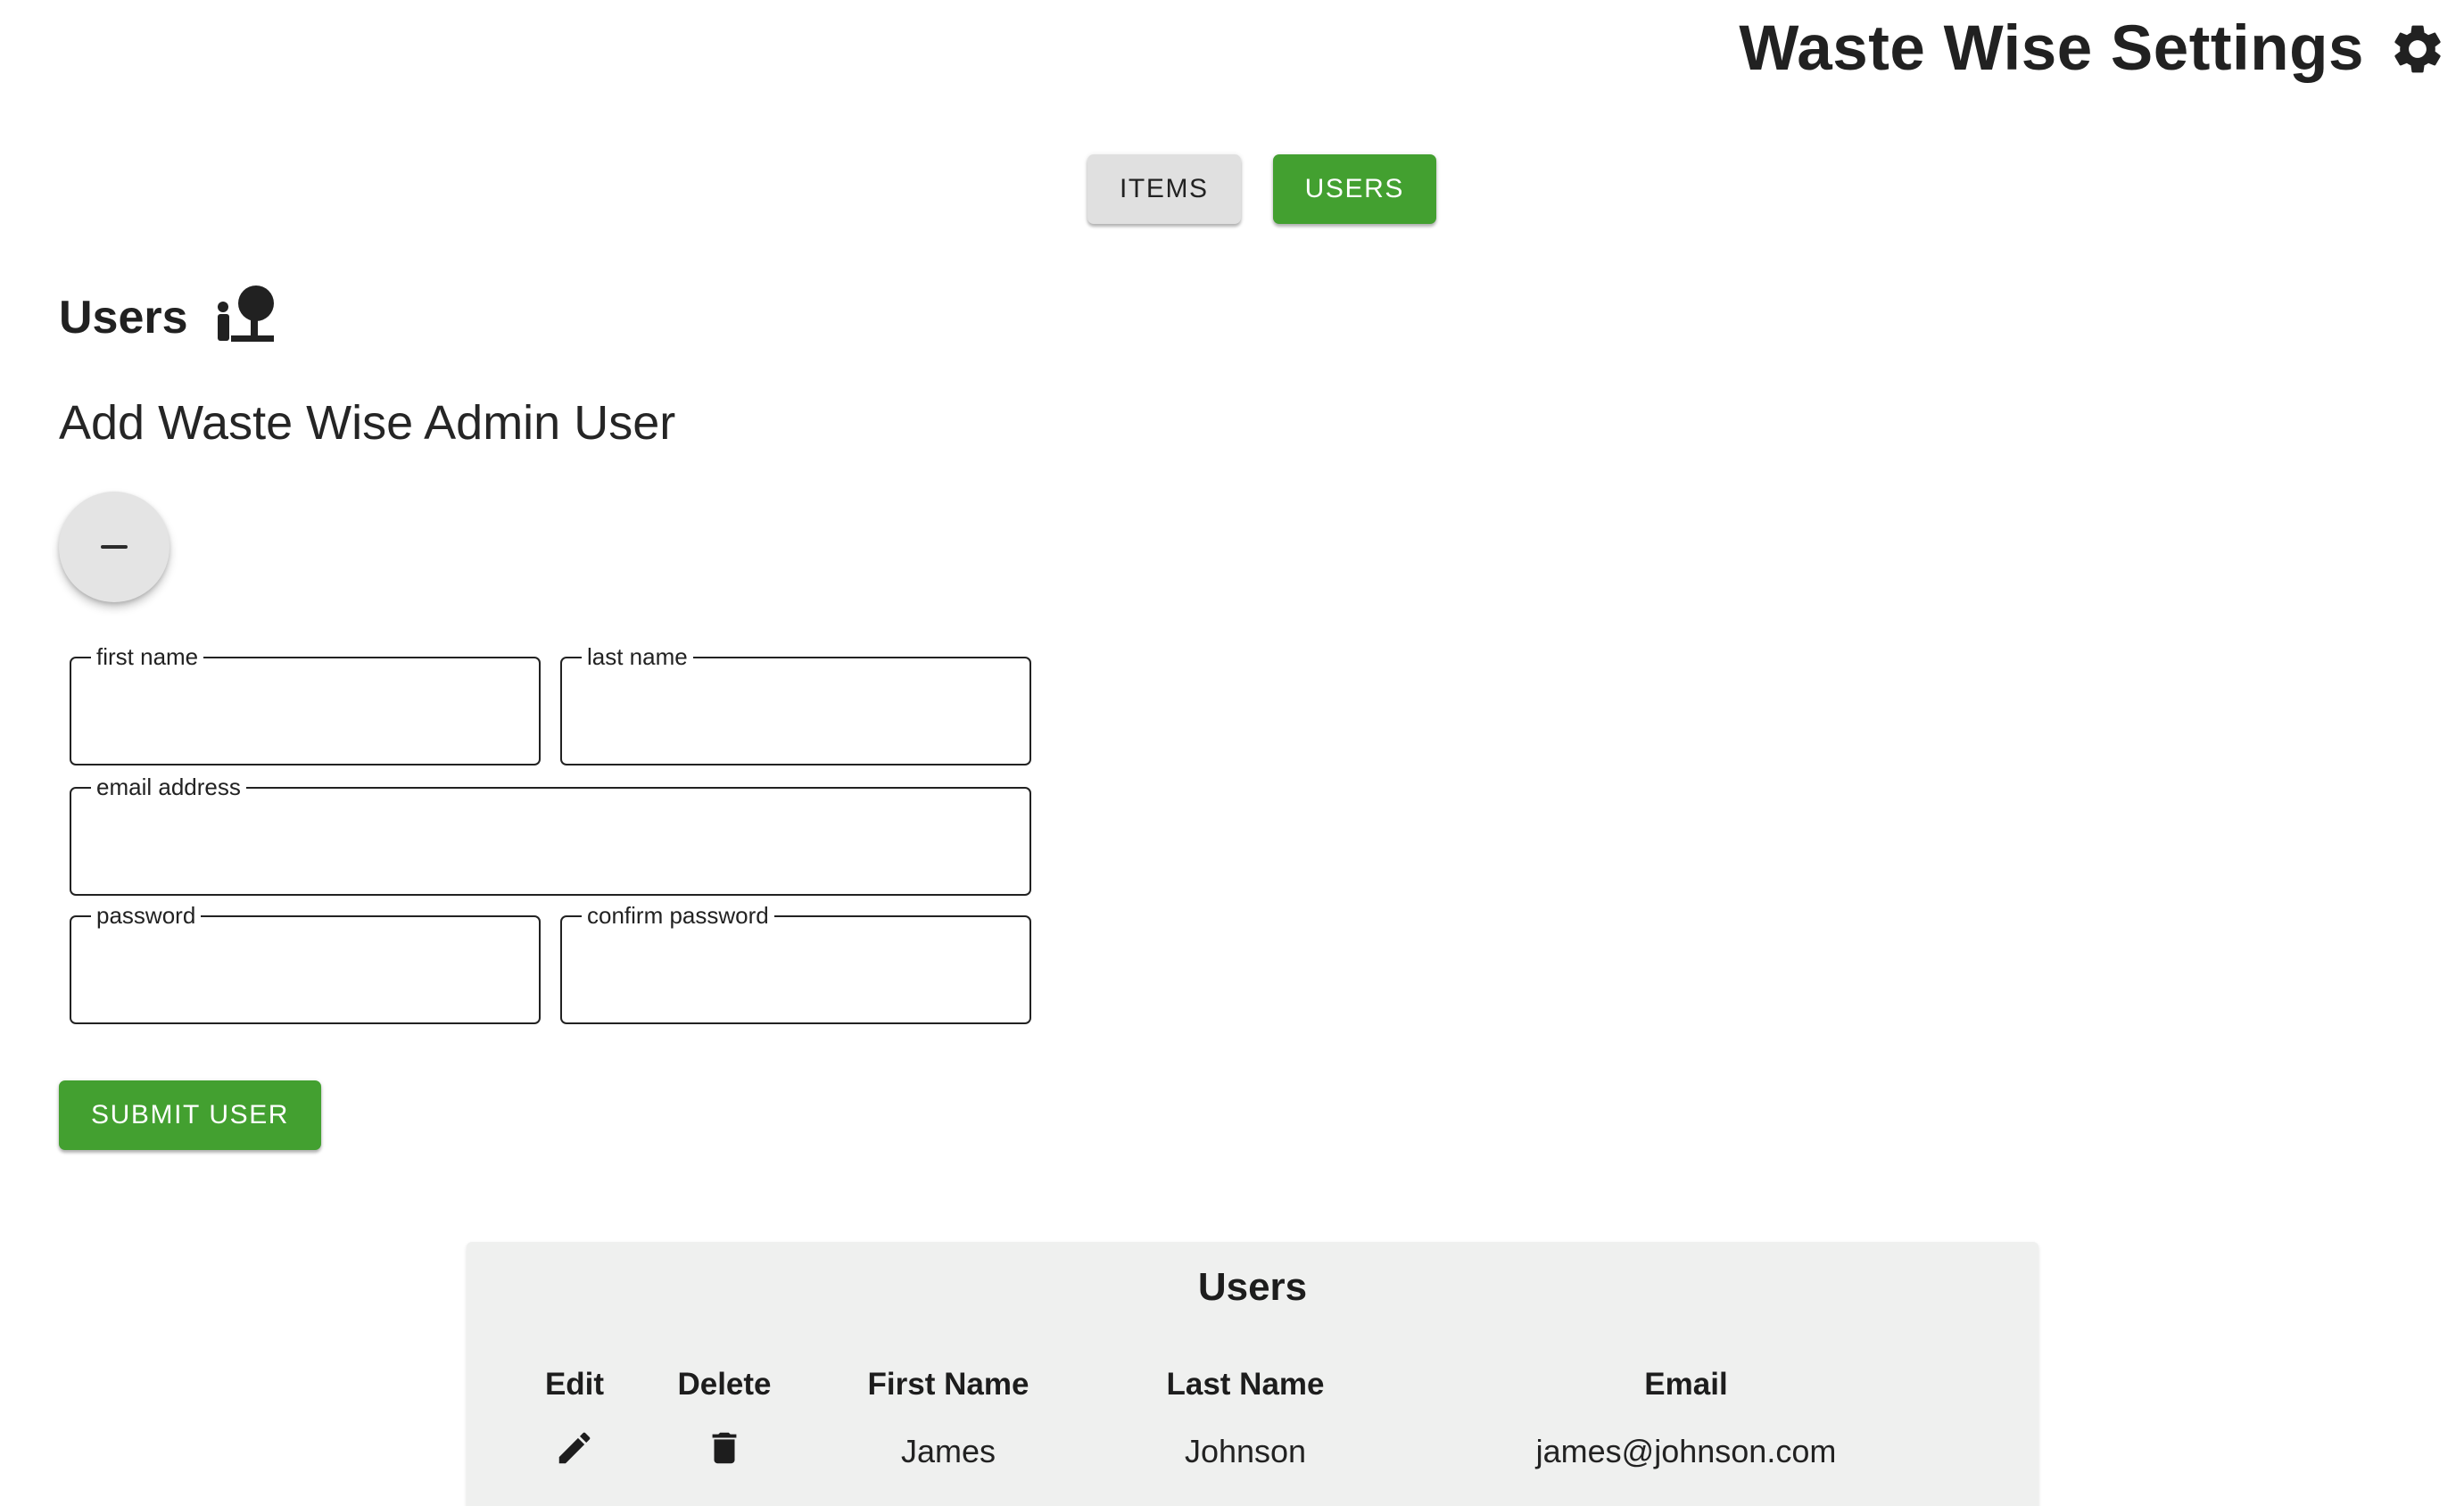  I want to click on gear-icon, so click(2418, 49).